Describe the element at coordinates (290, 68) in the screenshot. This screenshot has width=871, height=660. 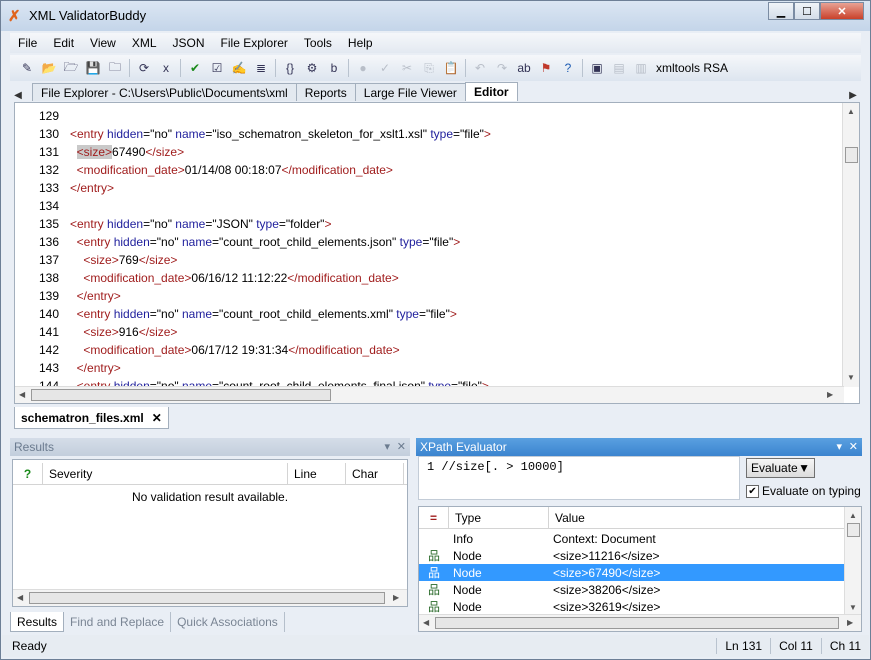
I see `braces-icon: {}` at that location.